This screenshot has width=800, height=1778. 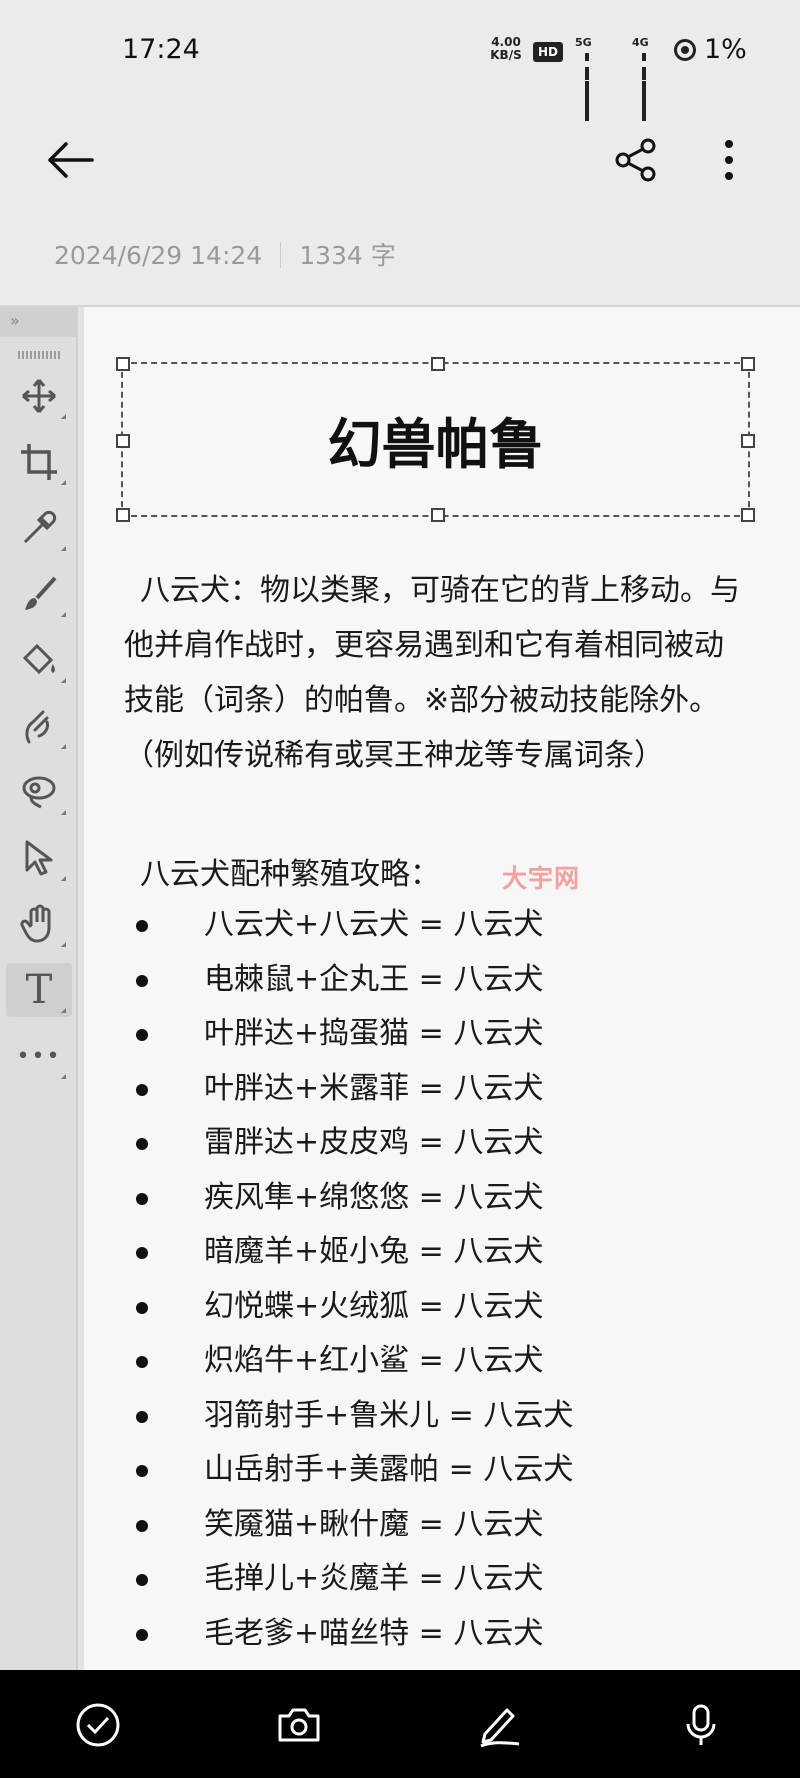 I want to click on move-icon, so click(x=39, y=396).